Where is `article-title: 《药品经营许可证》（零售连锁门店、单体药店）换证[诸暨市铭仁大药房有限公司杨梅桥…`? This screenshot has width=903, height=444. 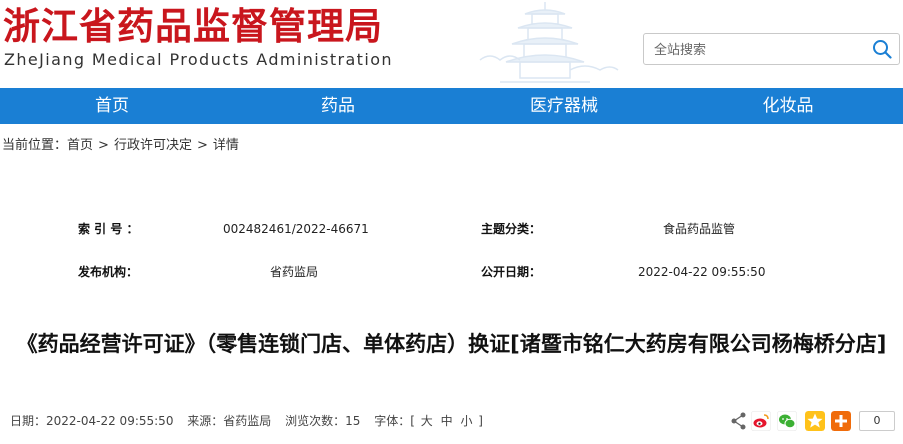 article-title: 《药品经营许可证》（零售连锁门店、单体药店）换证[诸暨市铭仁大药房有限公司杨梅桥… is located at coordinates (451, 344).